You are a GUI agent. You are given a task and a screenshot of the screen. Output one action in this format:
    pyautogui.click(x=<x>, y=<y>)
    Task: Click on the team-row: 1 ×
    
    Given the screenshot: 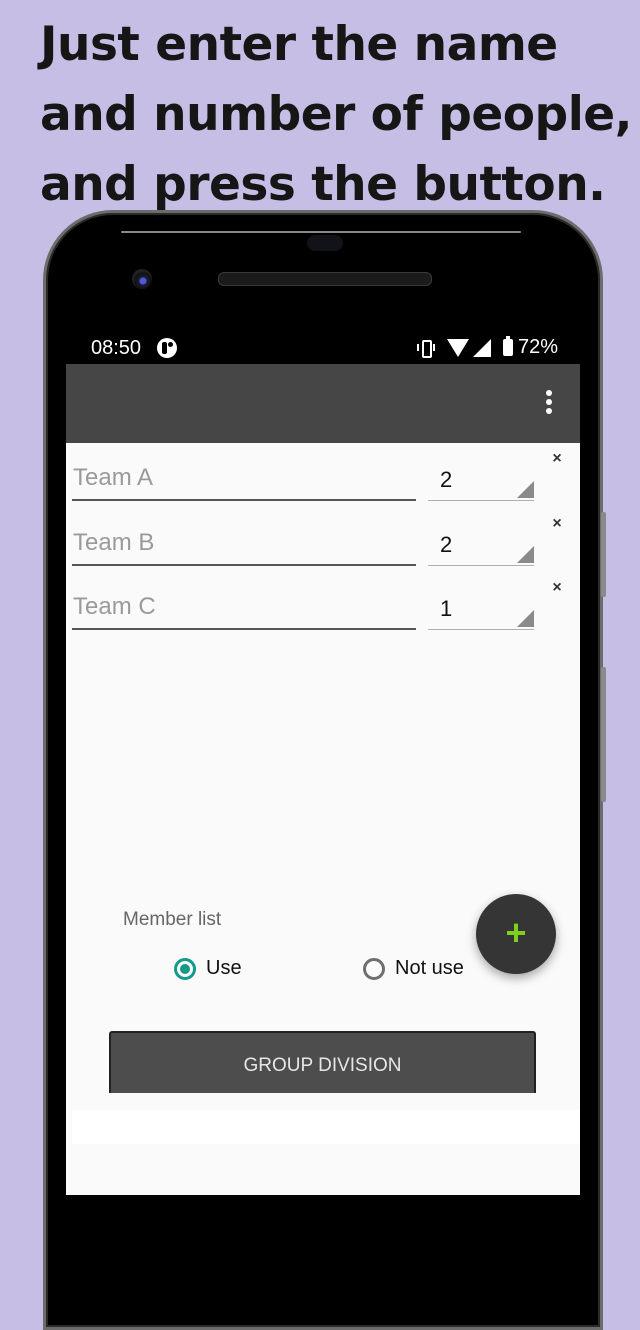 What is the action you would take?
    pyautogui.click(x=322, y=608)
    